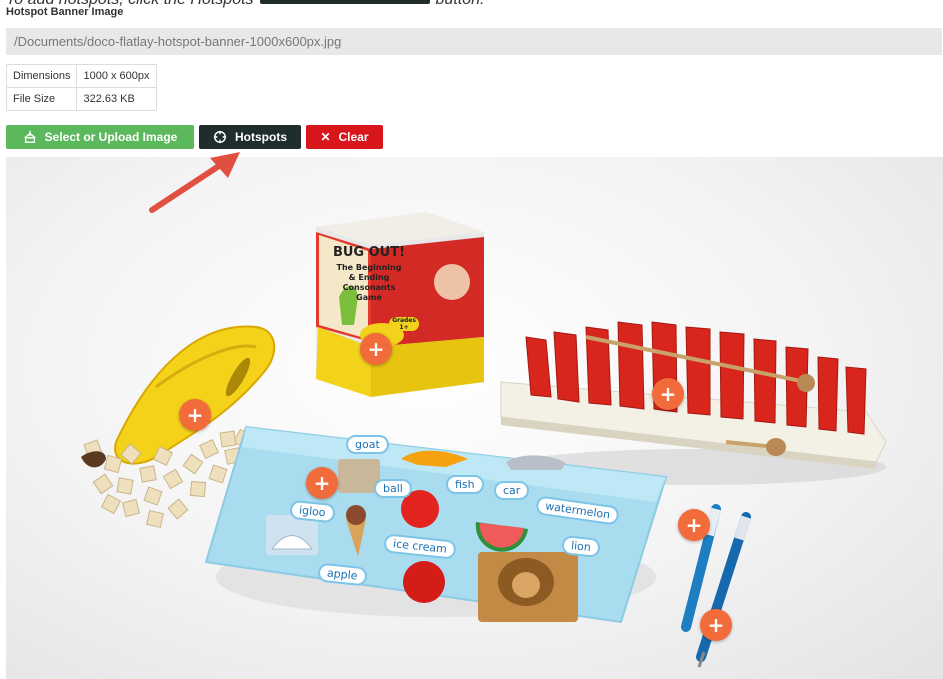  What do you see at coordinates (393, 488) in the screenshot?
I see `mat-word-ball: ball` at bounding box center [393, 488].